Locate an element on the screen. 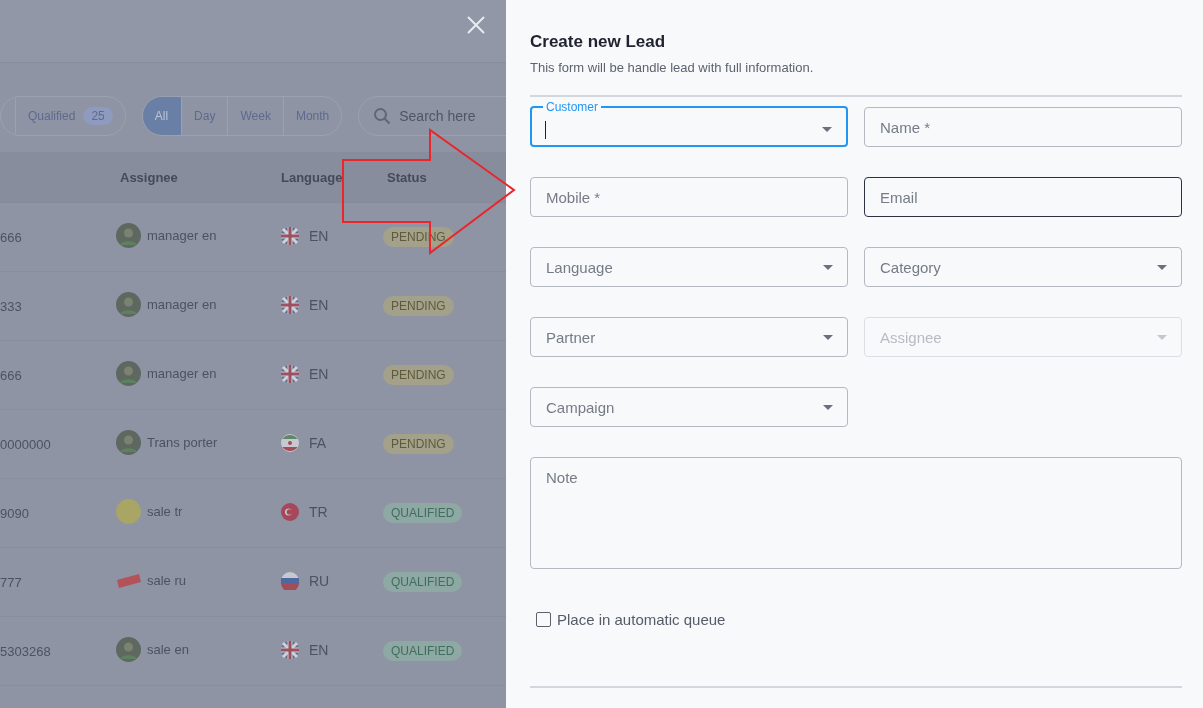 The image size is (1203, 708). language-code: RU is located at coordinates (319, 580).